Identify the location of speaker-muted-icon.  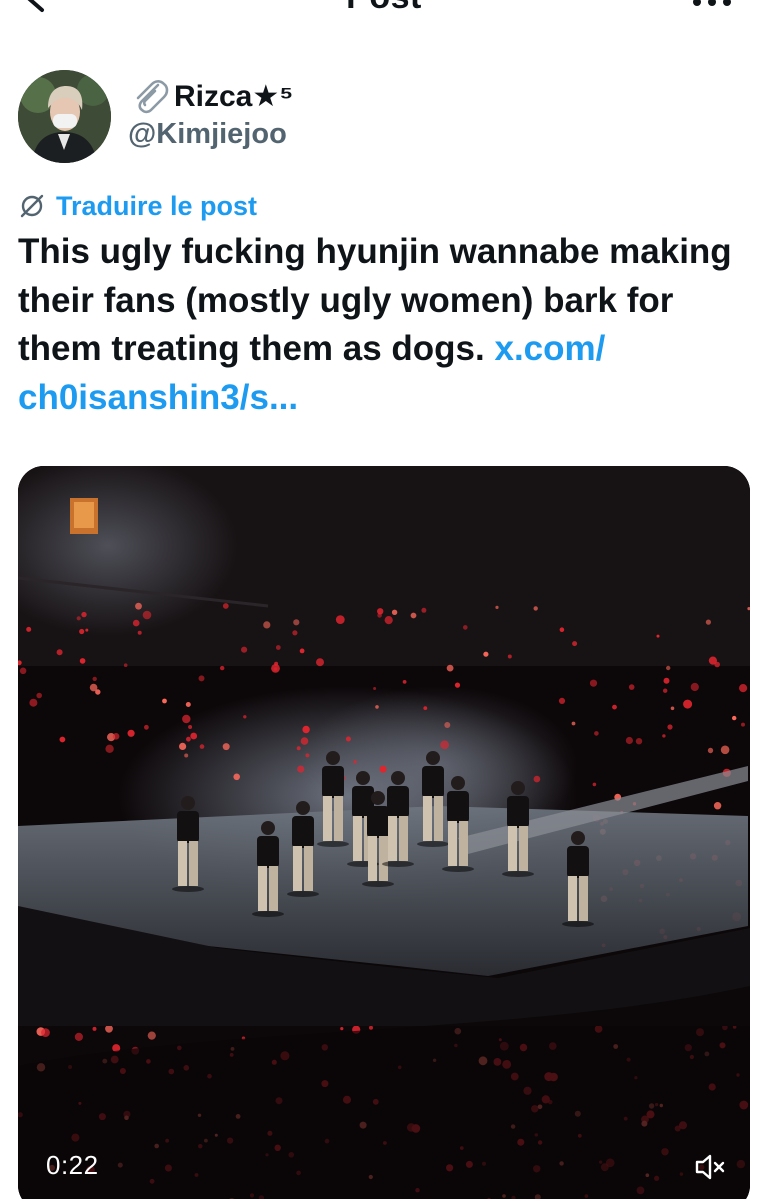
(710, 1167).